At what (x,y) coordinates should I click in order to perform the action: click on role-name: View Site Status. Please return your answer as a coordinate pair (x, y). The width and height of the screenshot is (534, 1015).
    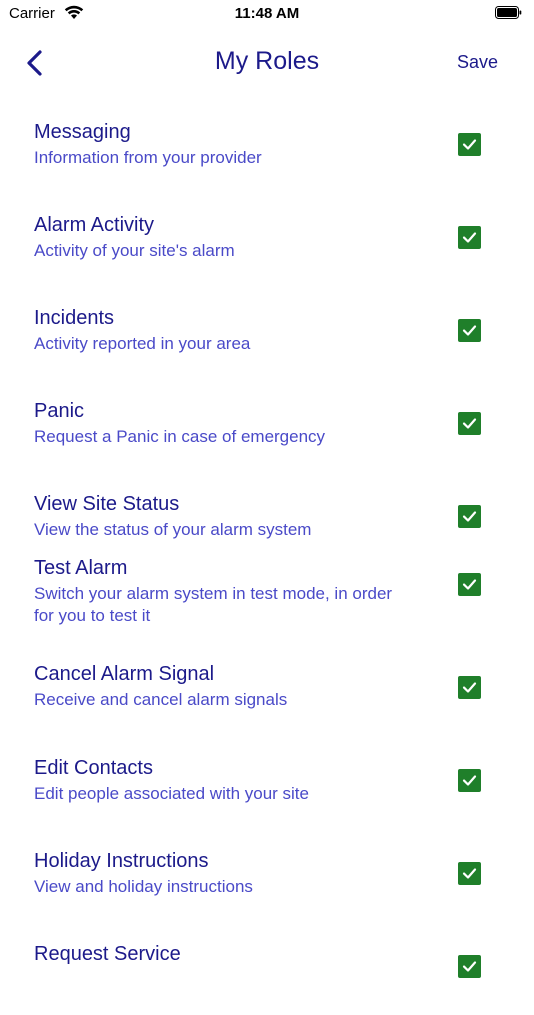
    Looking at the image, I should click on (107, 504).